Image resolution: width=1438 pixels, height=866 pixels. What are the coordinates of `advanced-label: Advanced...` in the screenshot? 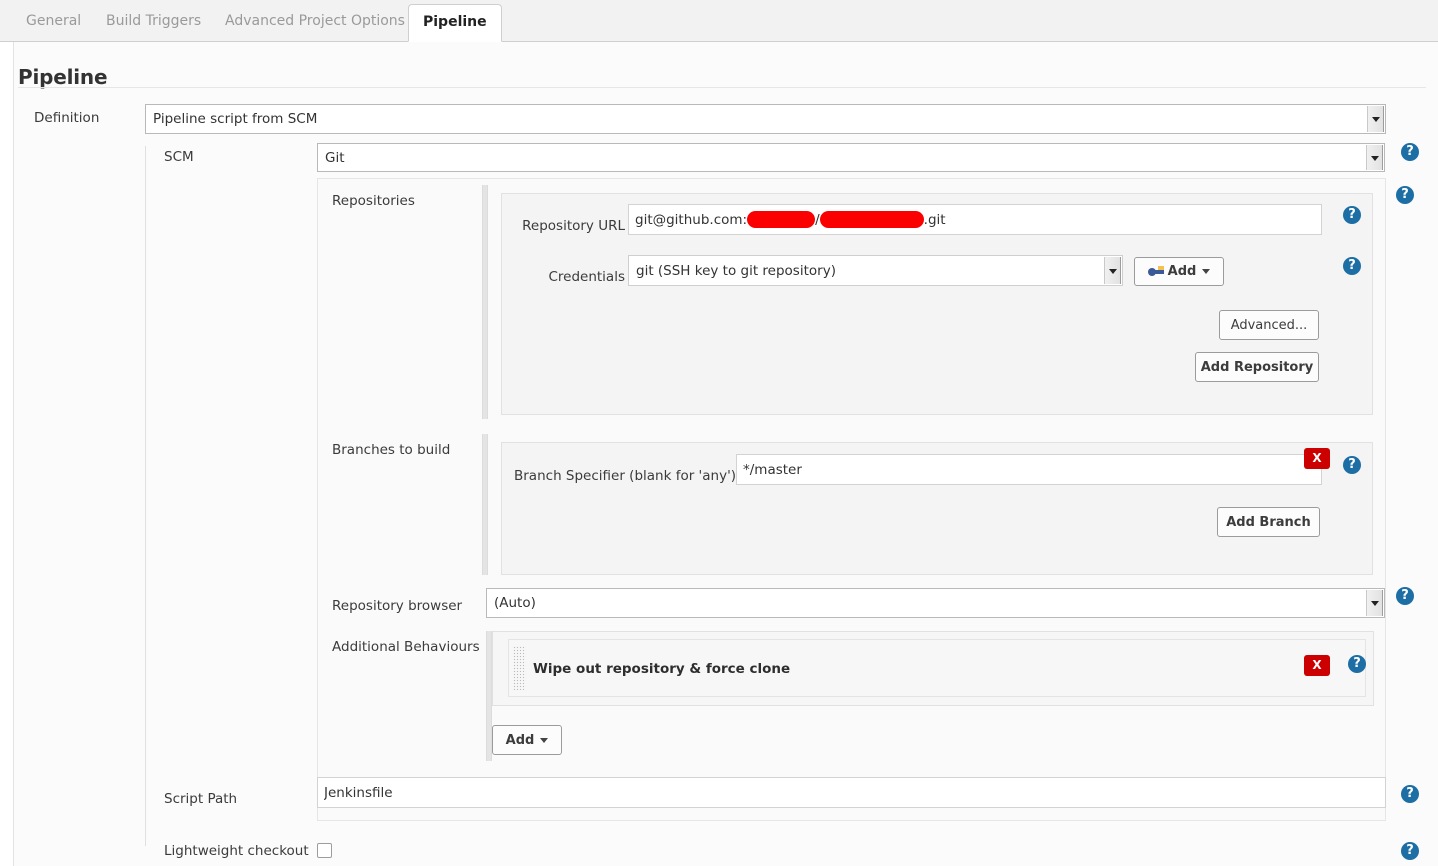 It's located at (1269, 325).